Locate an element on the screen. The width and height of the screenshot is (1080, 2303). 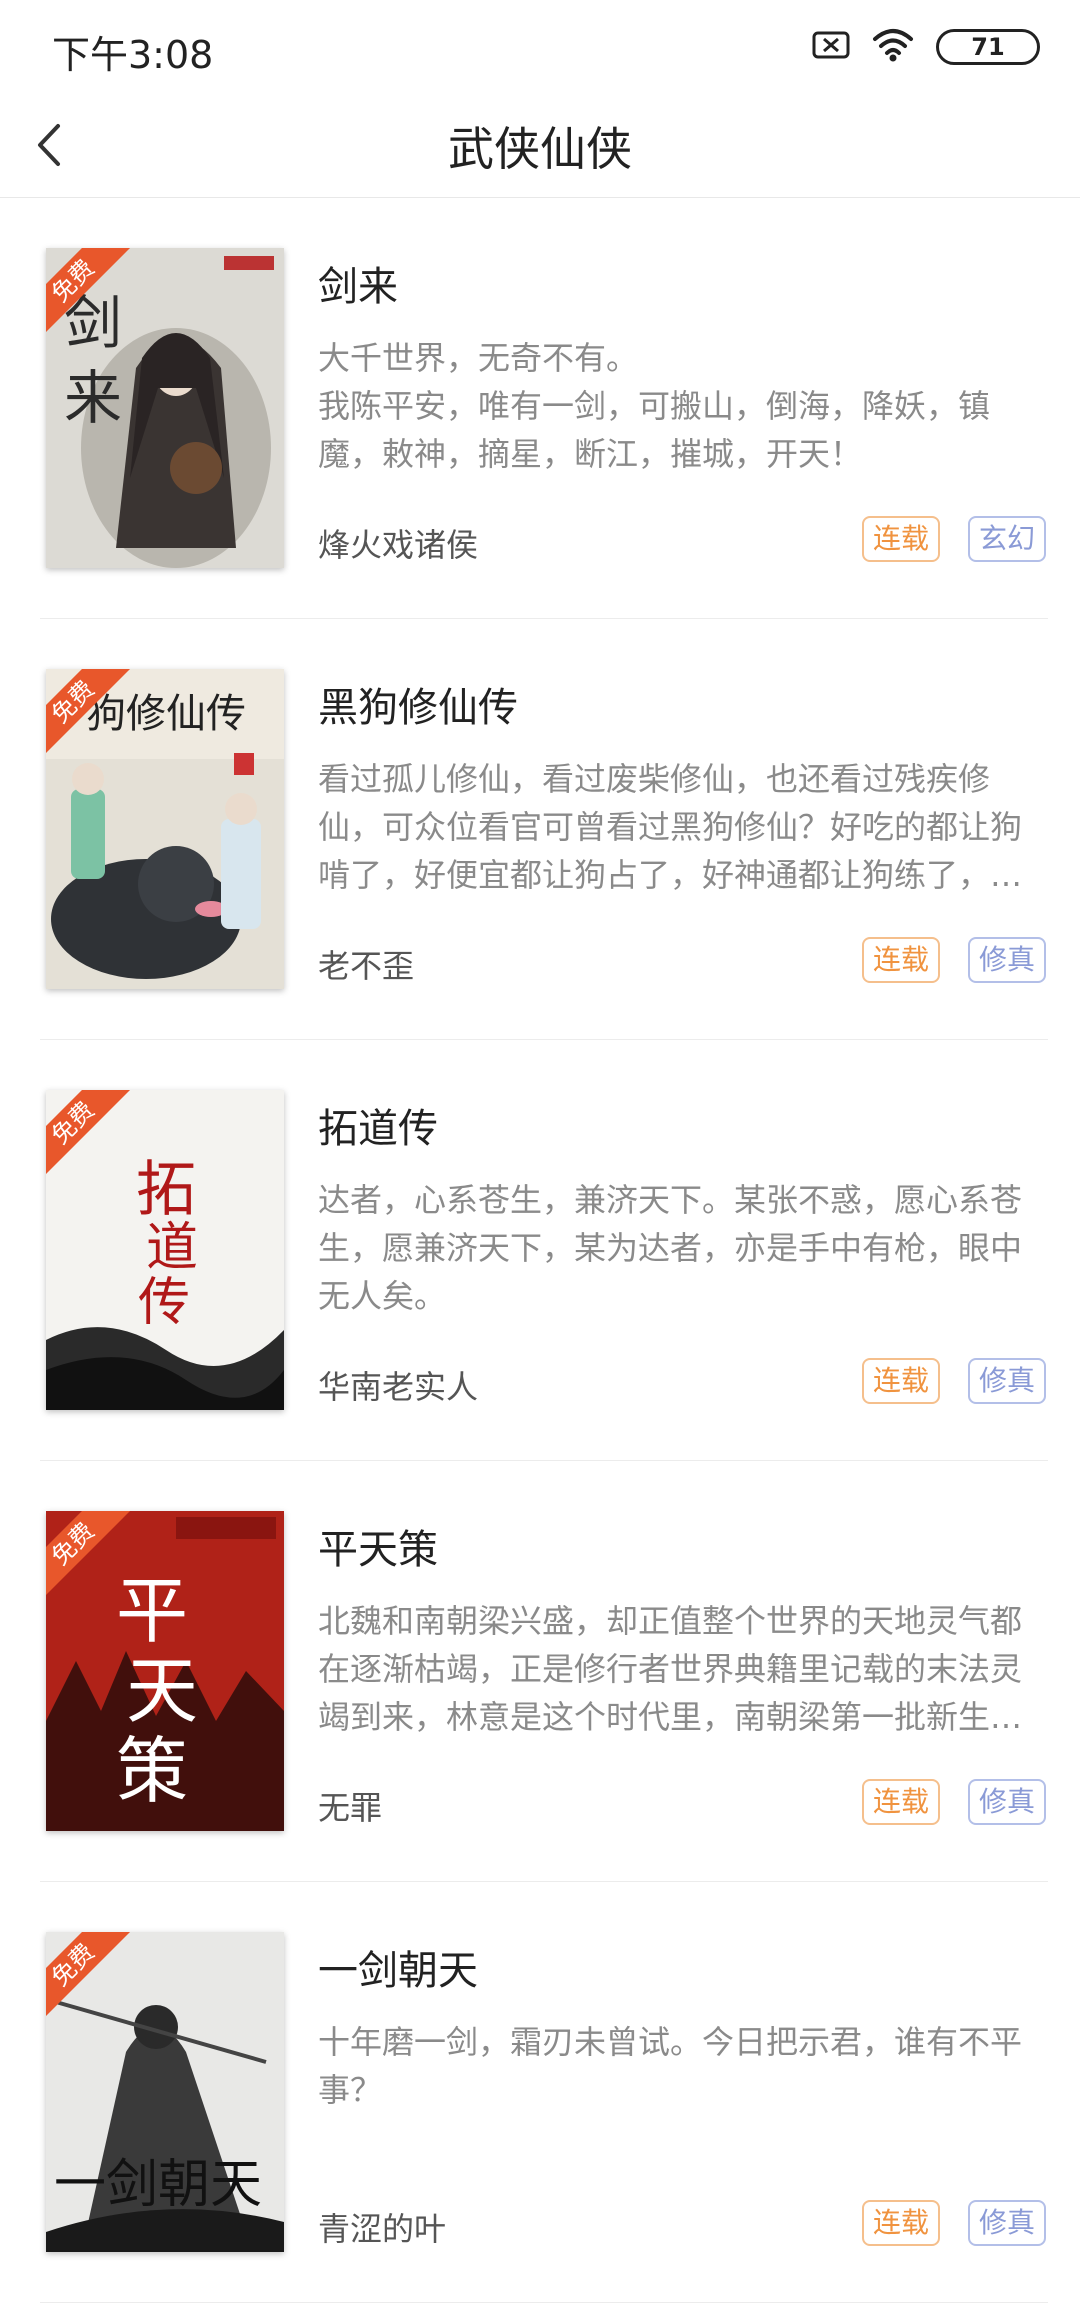
book-cover: 拓 道 传 免费 is located at coordinates (165, 1250).